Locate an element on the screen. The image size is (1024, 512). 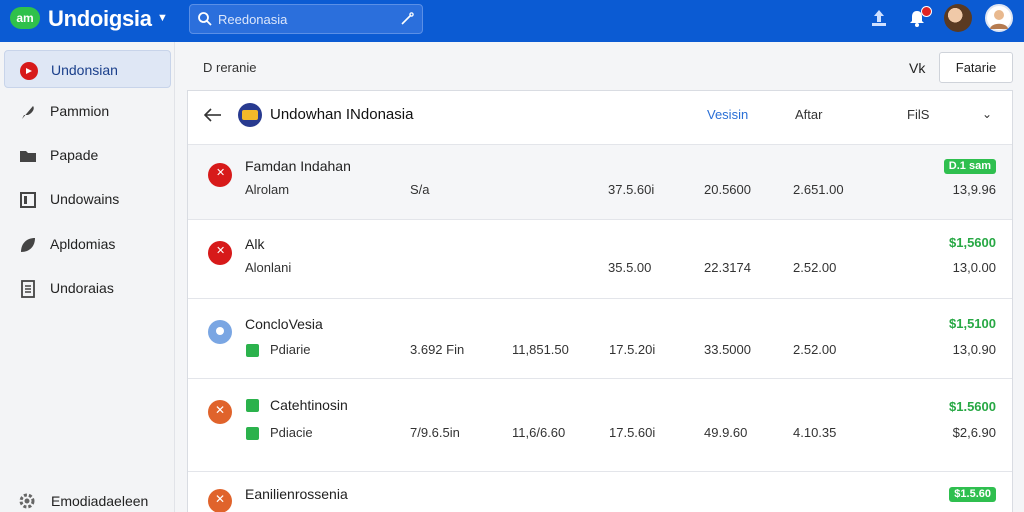
back-icon is located at coordinates (213, 115).